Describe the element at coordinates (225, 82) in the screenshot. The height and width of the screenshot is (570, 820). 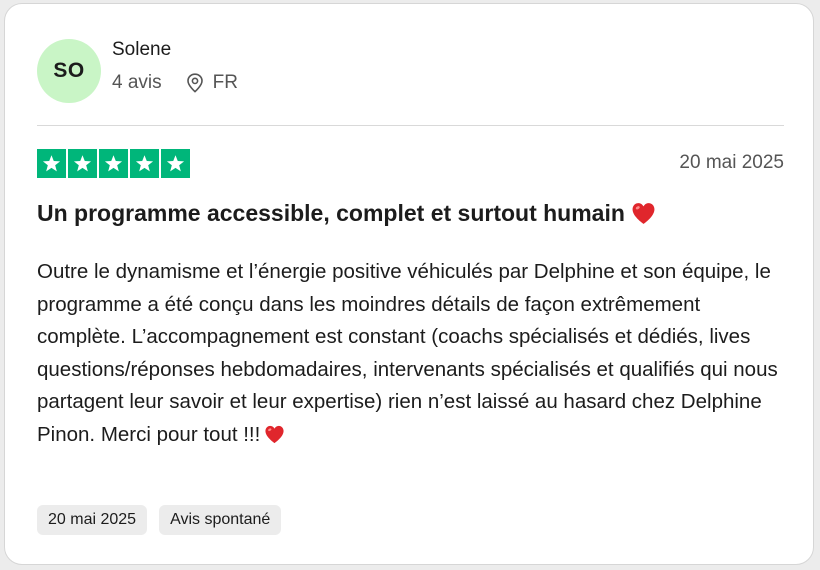
I see `reviewer-country: FR` at that location.